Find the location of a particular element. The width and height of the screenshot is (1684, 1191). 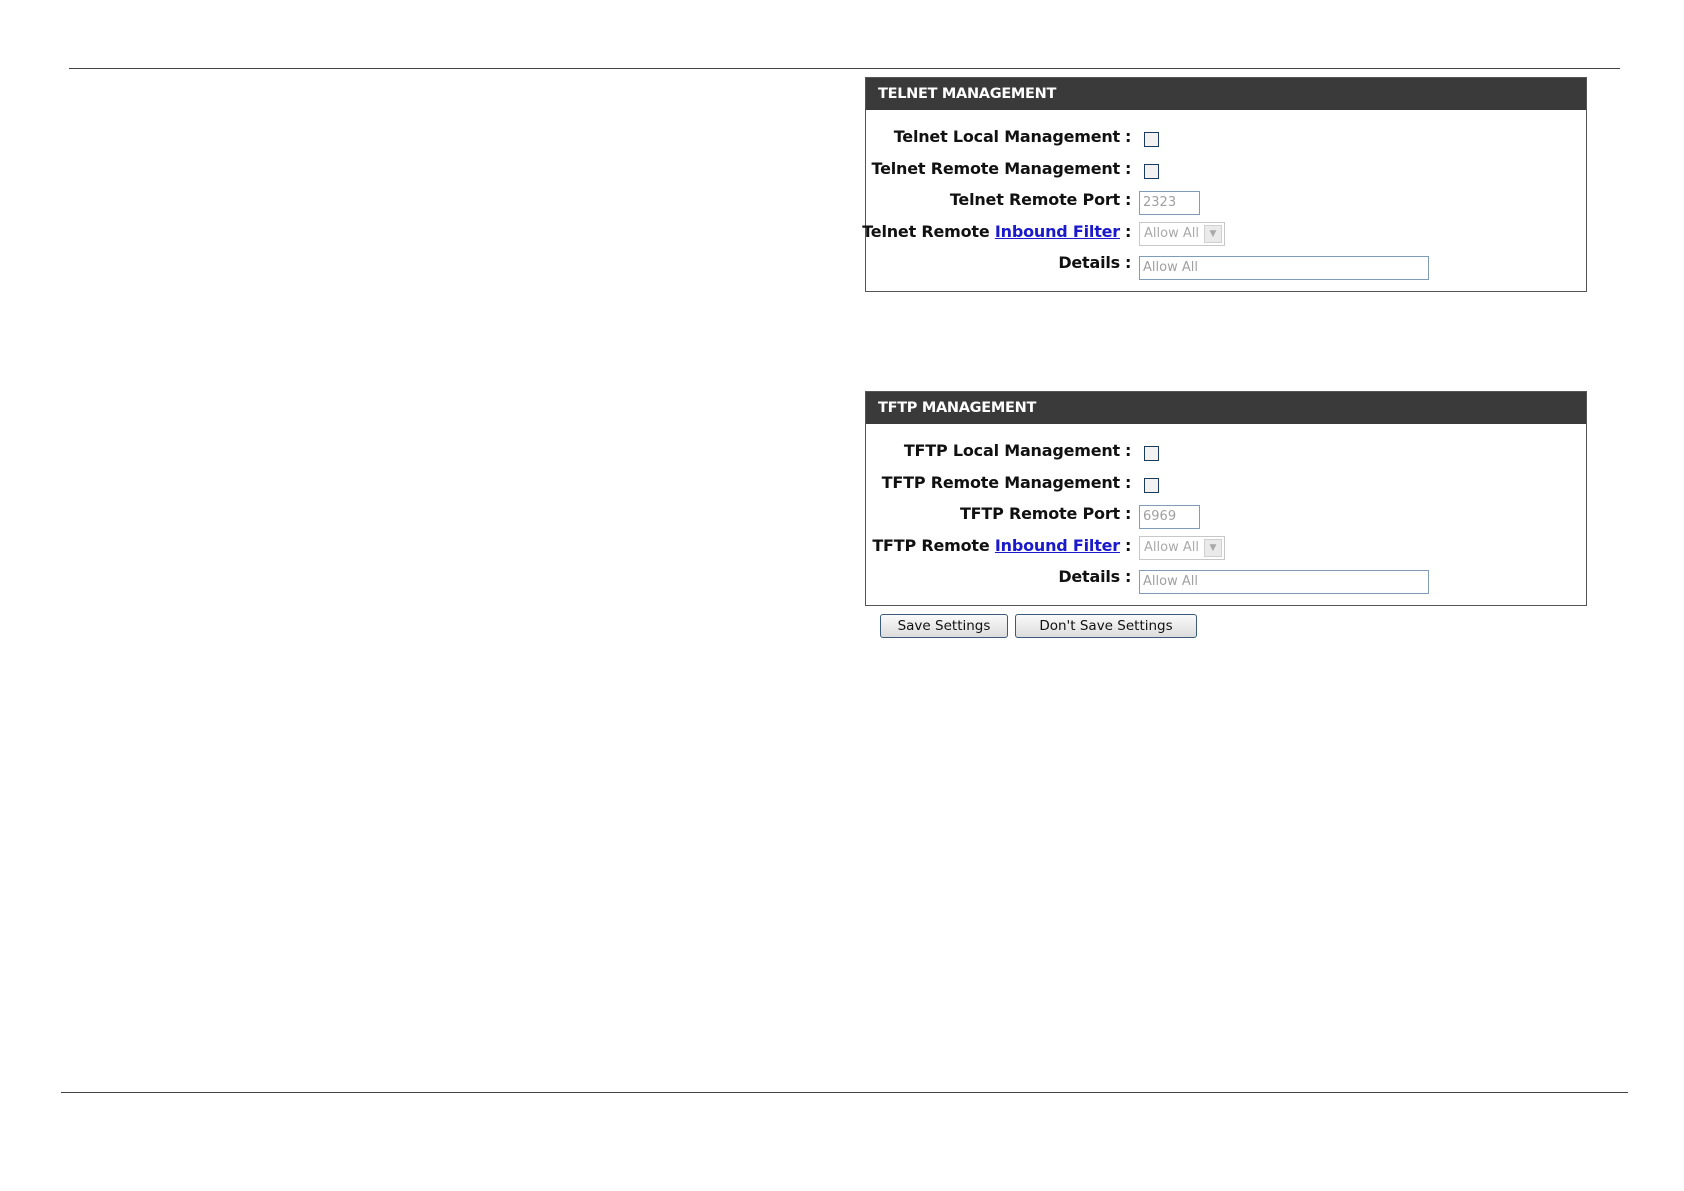

tftp-filter-selected: Allow All is located at coordinates (1171, 547).